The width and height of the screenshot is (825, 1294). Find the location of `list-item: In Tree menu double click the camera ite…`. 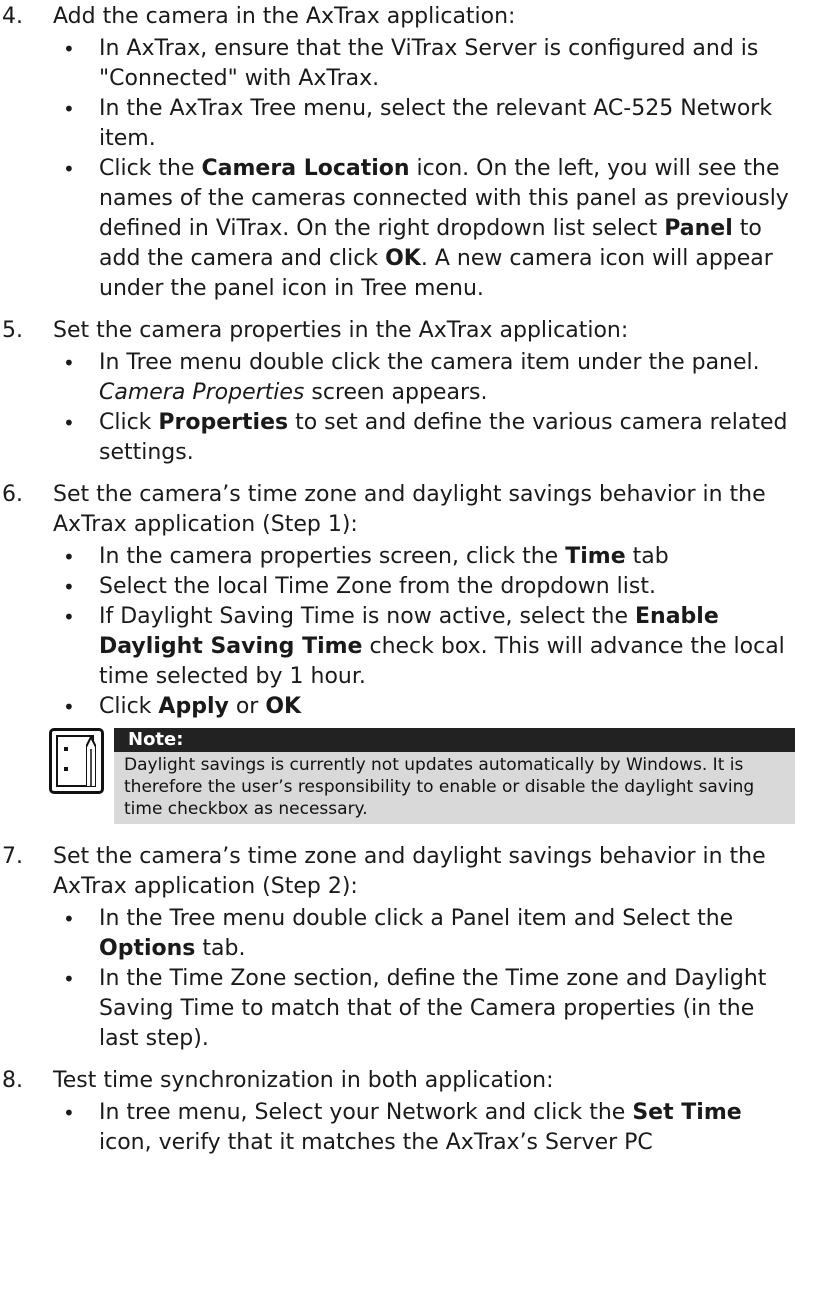

list-item: In Tree menu double click the camera ite… is located at coordinates (424, 378).